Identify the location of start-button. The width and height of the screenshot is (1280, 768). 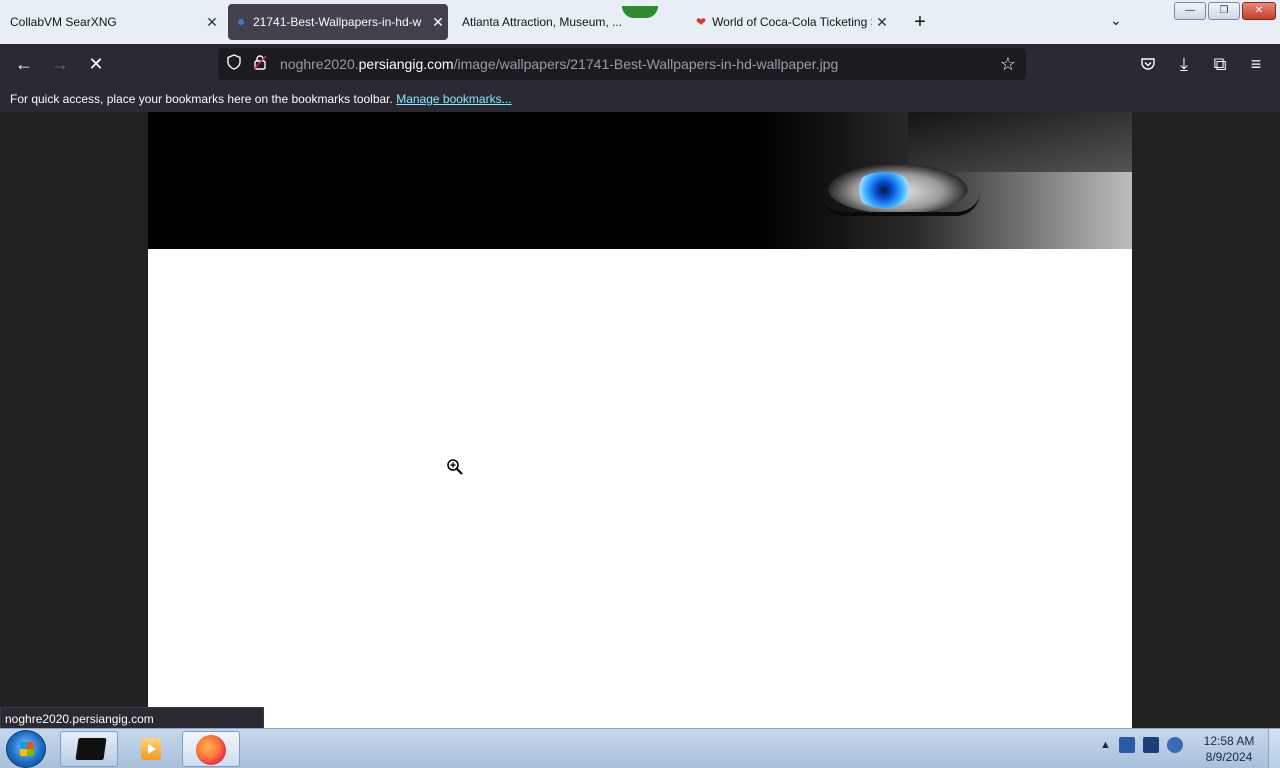
(26, 749).